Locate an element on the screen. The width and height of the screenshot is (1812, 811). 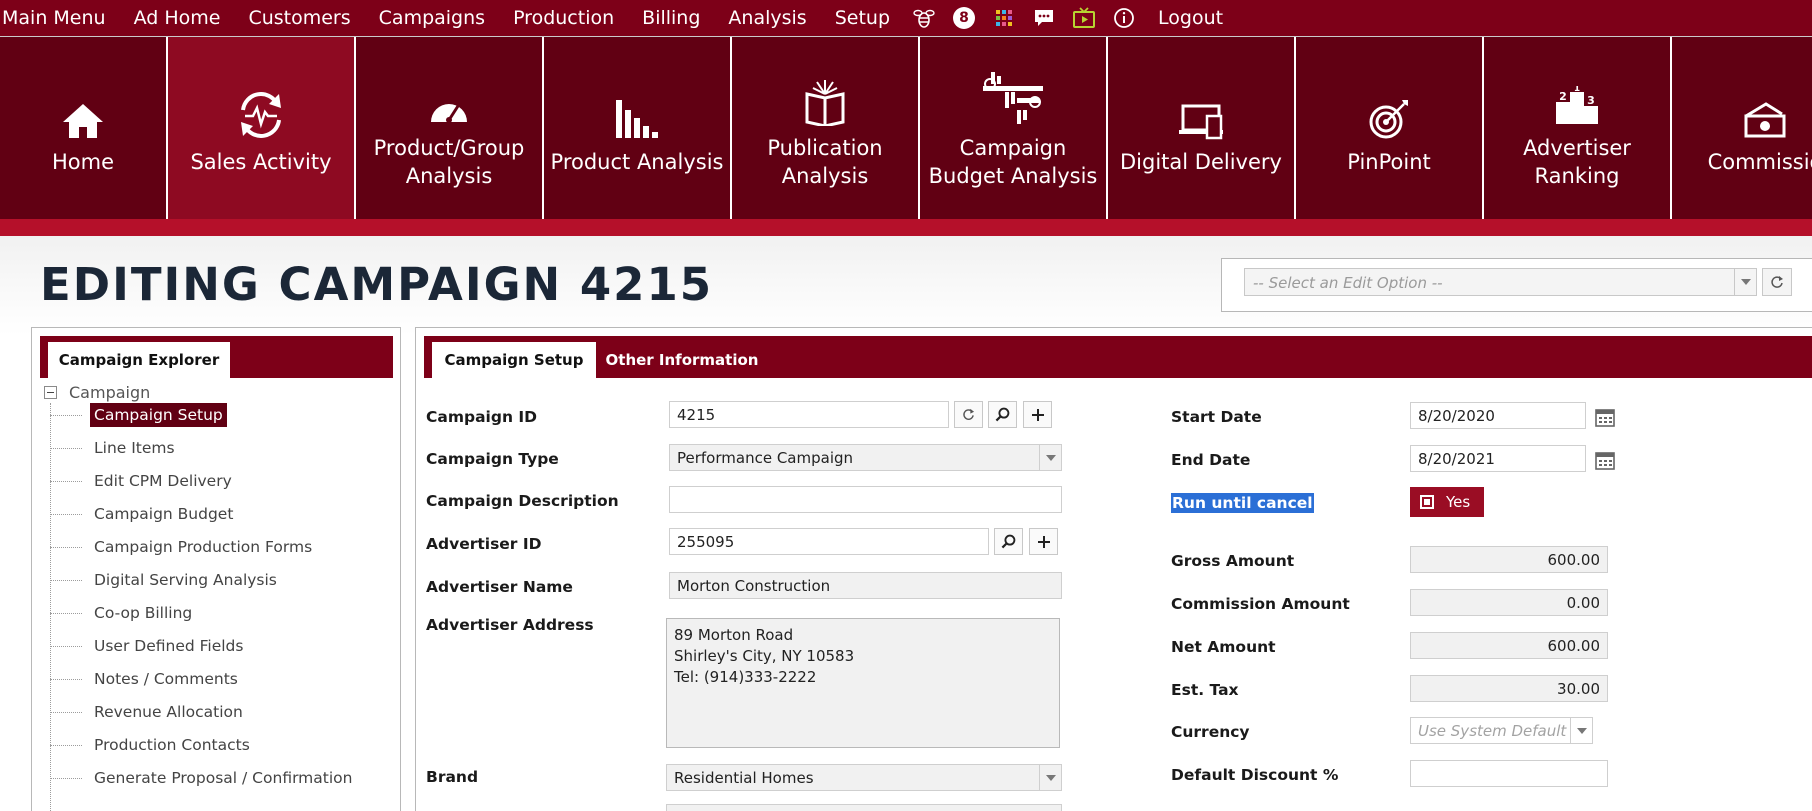
tree-item-digital-serving-analysis: Digital Serving Analysis is located at coordinates (165, 580).